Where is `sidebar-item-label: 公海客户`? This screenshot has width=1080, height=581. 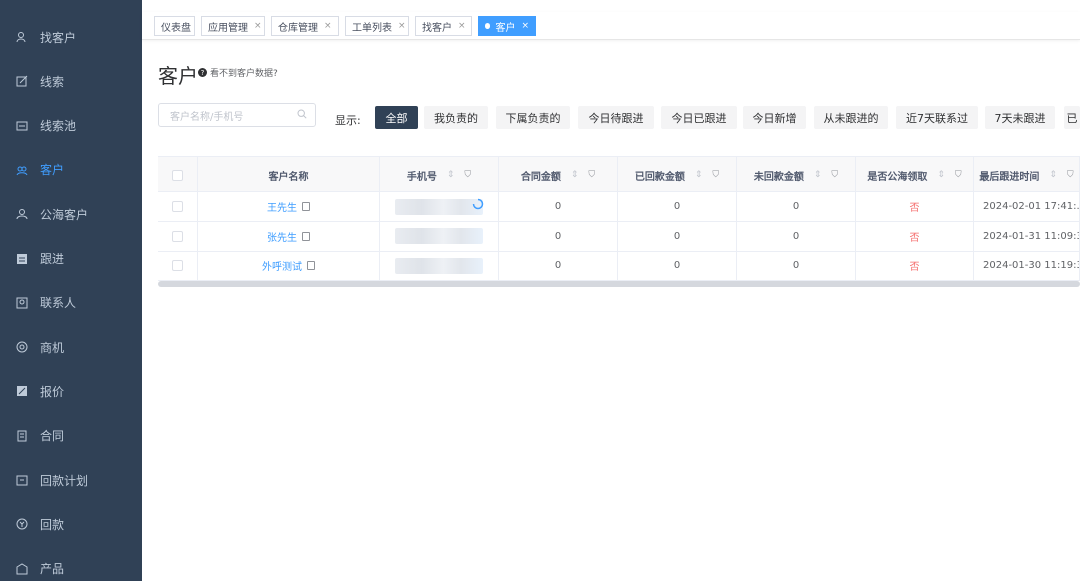
sidebar-item-label: 公海客户 is located at coordinates (64, 214).